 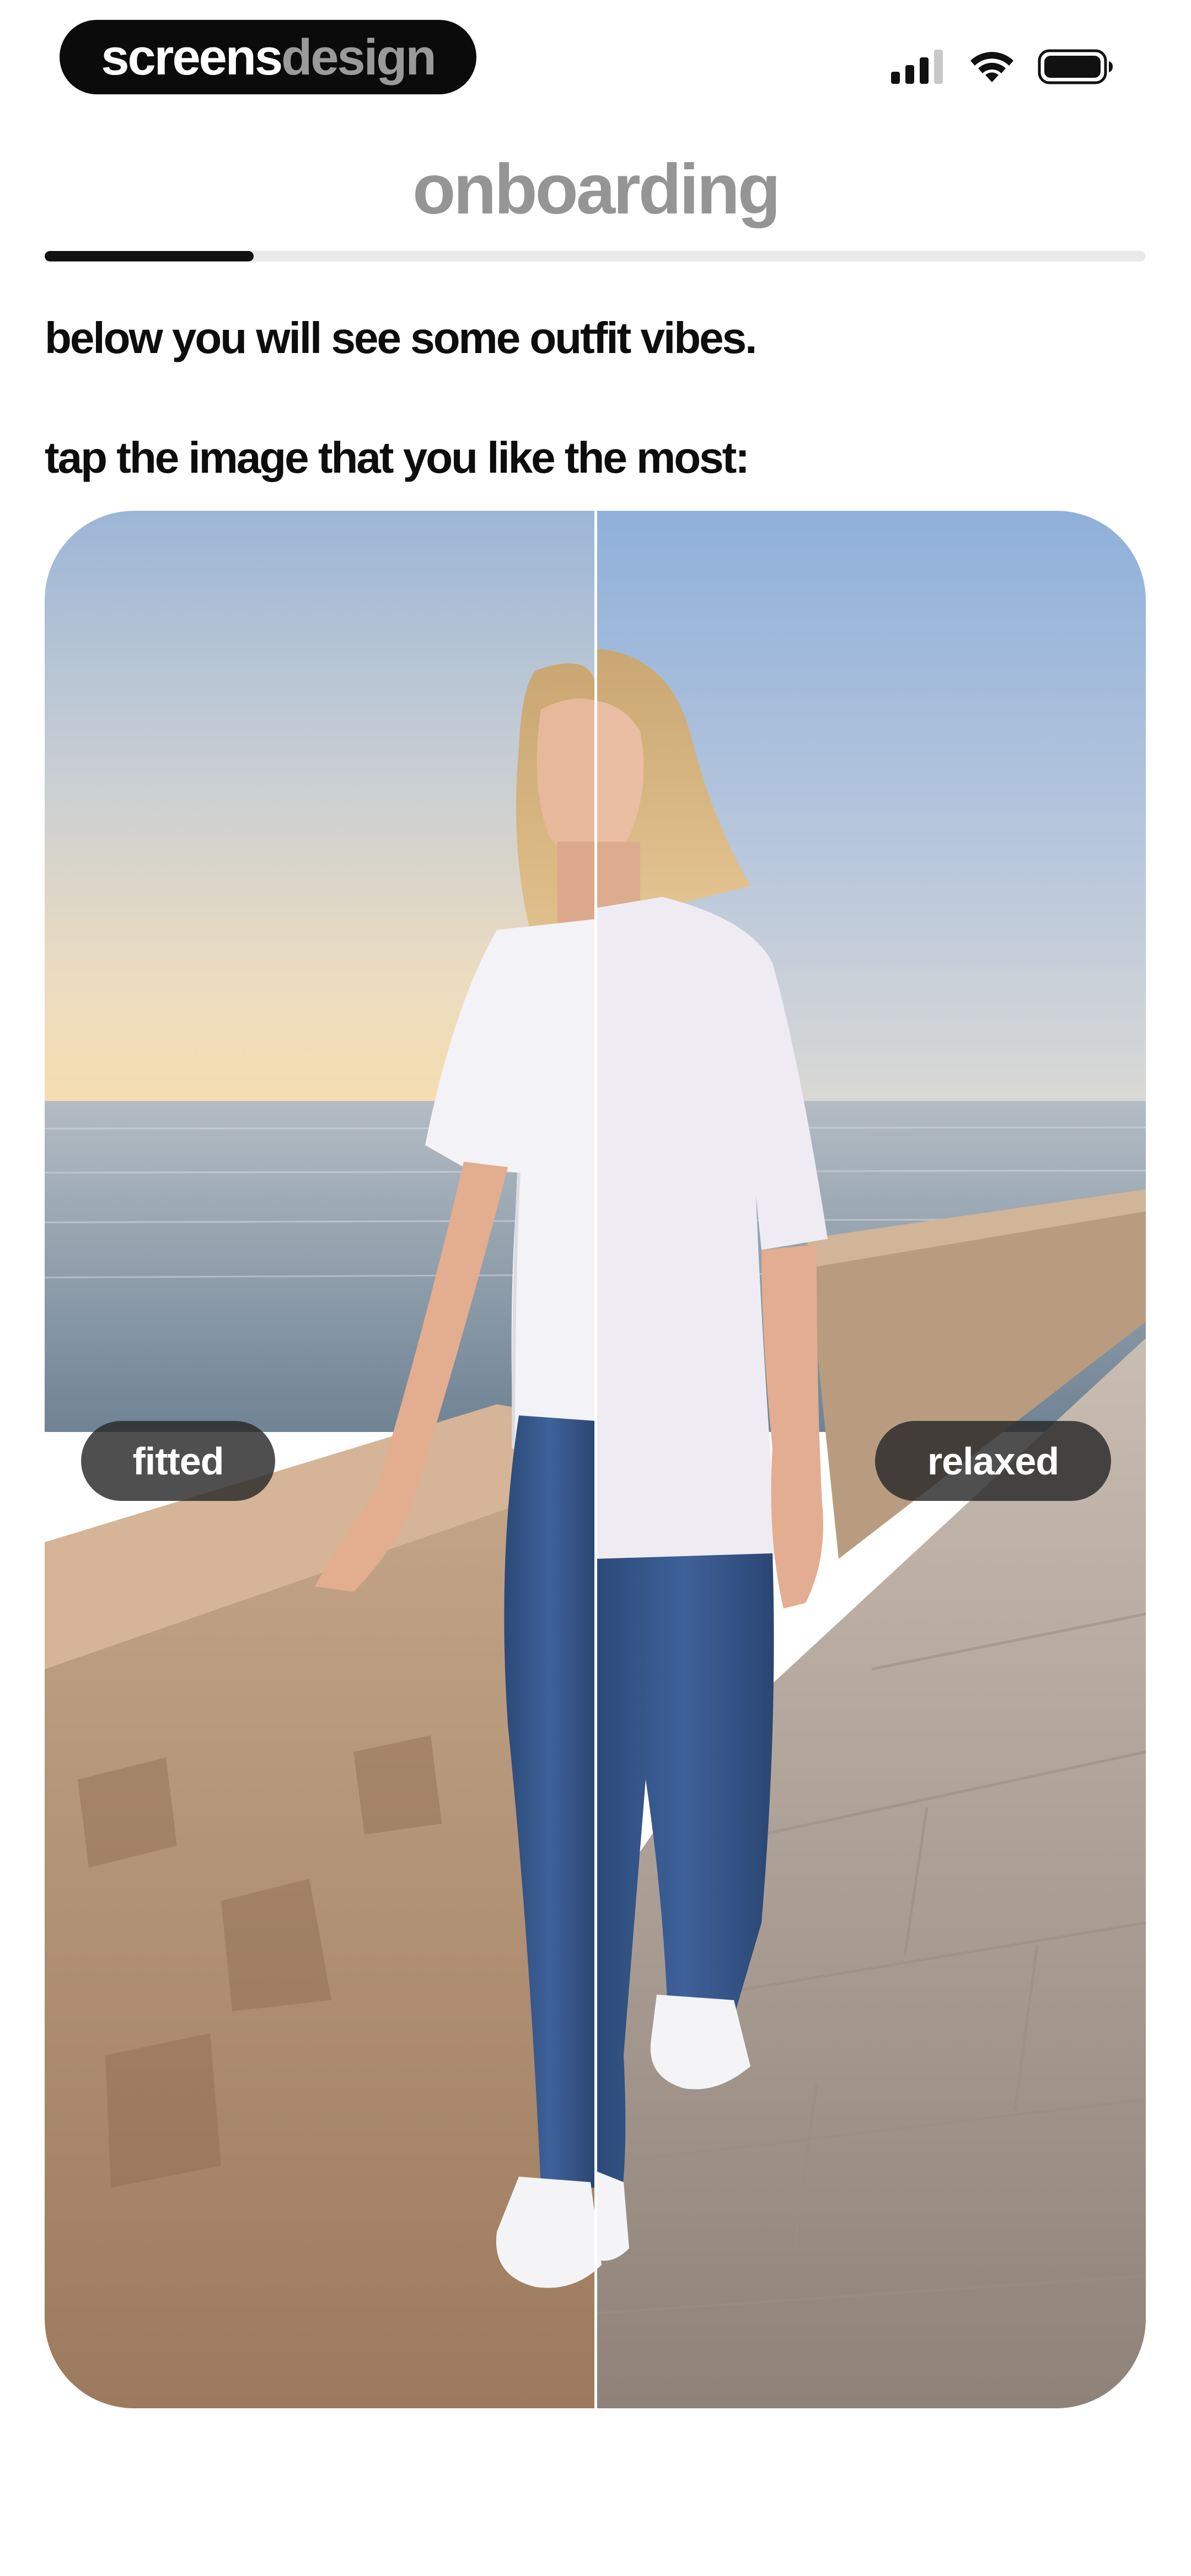 I want to click on relaxed-label: relaxed, so click(x=993, y=1461).